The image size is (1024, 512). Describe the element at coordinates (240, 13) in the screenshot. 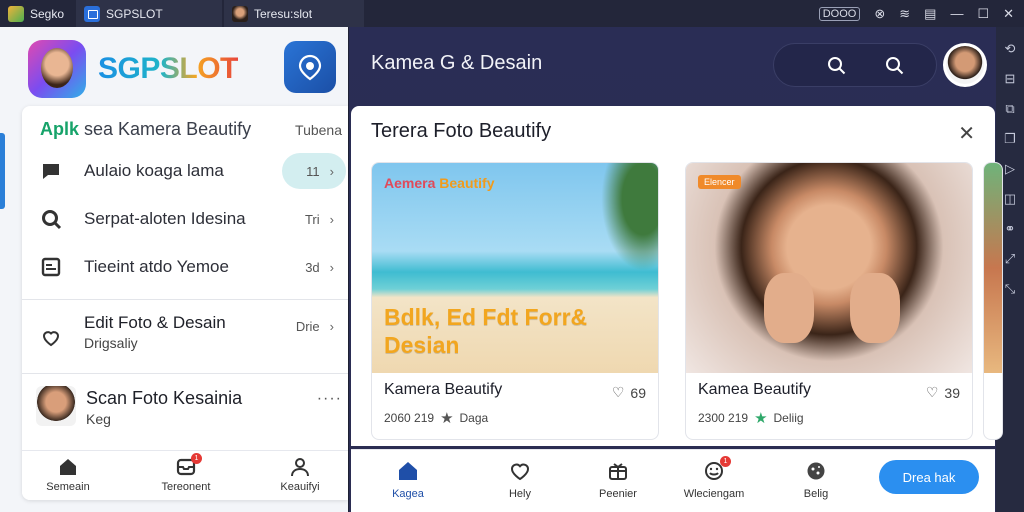

I see `portrait-icon` at that location.